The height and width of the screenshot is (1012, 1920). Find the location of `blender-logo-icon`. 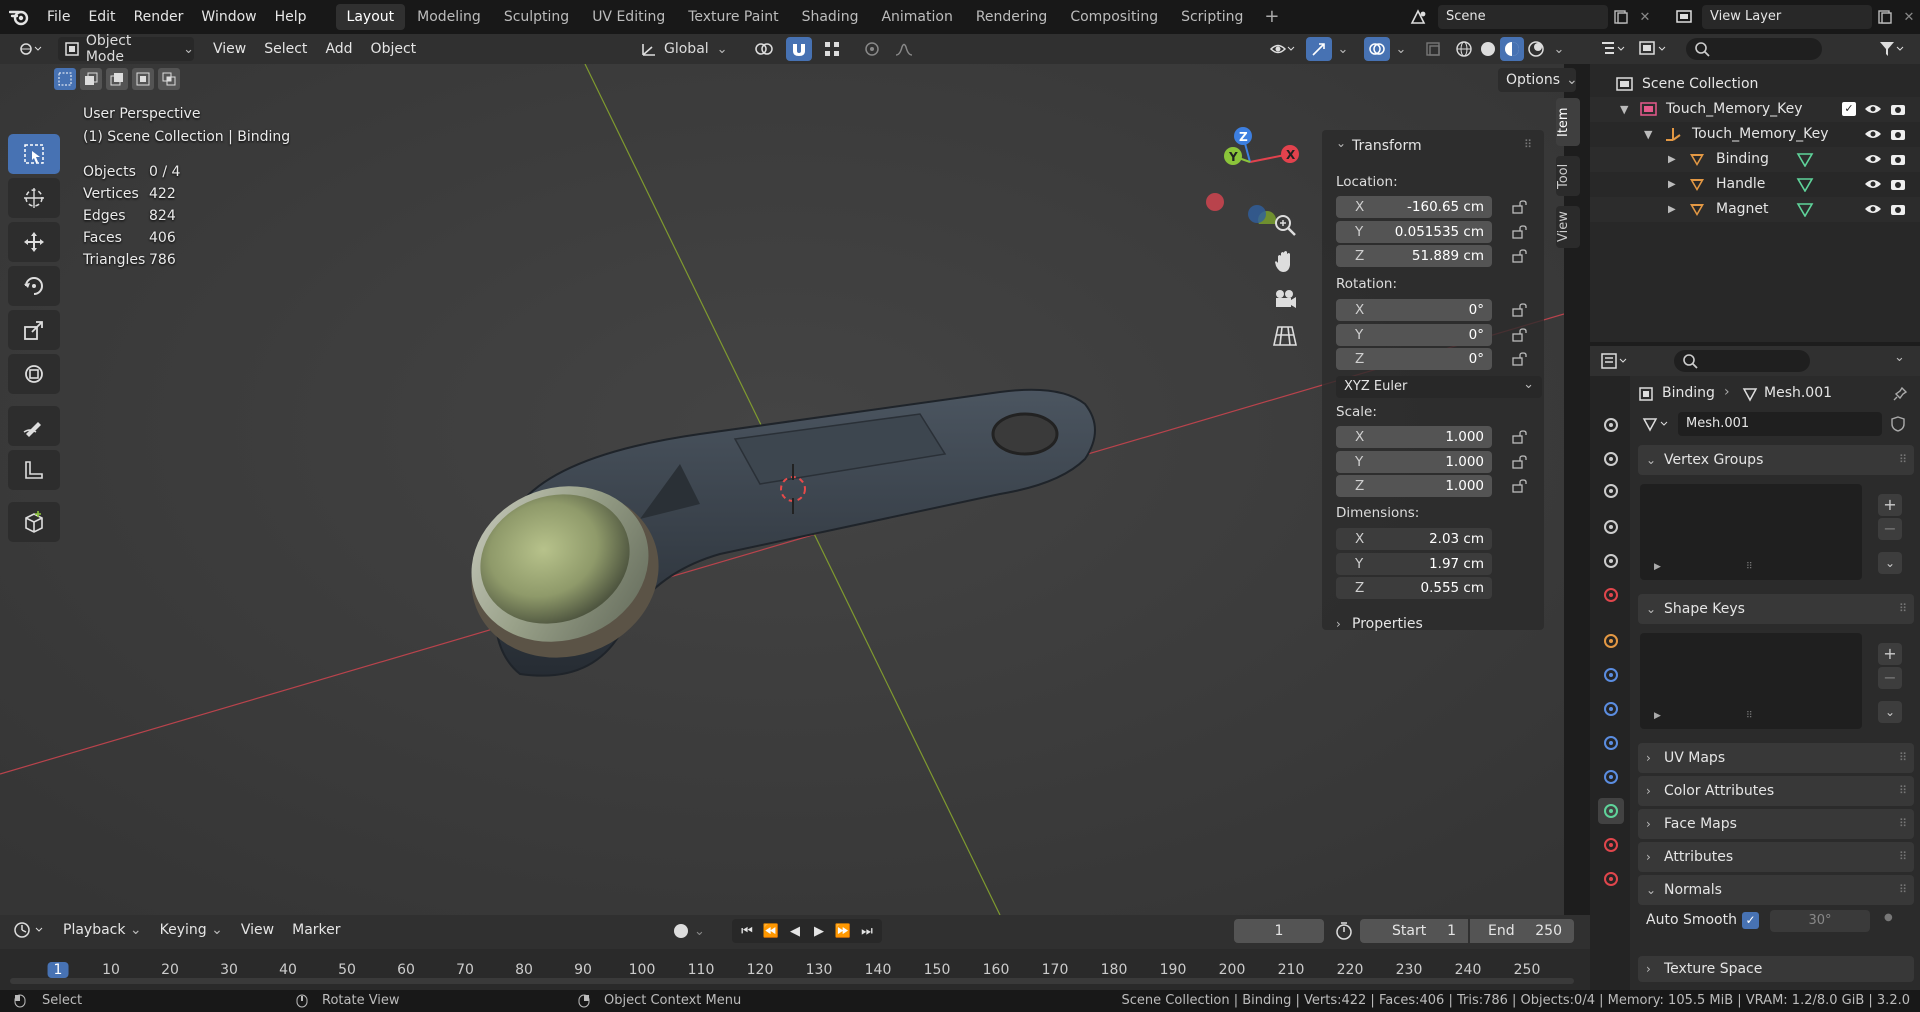

blender-logo-icon is located at coordinates (19, 17).